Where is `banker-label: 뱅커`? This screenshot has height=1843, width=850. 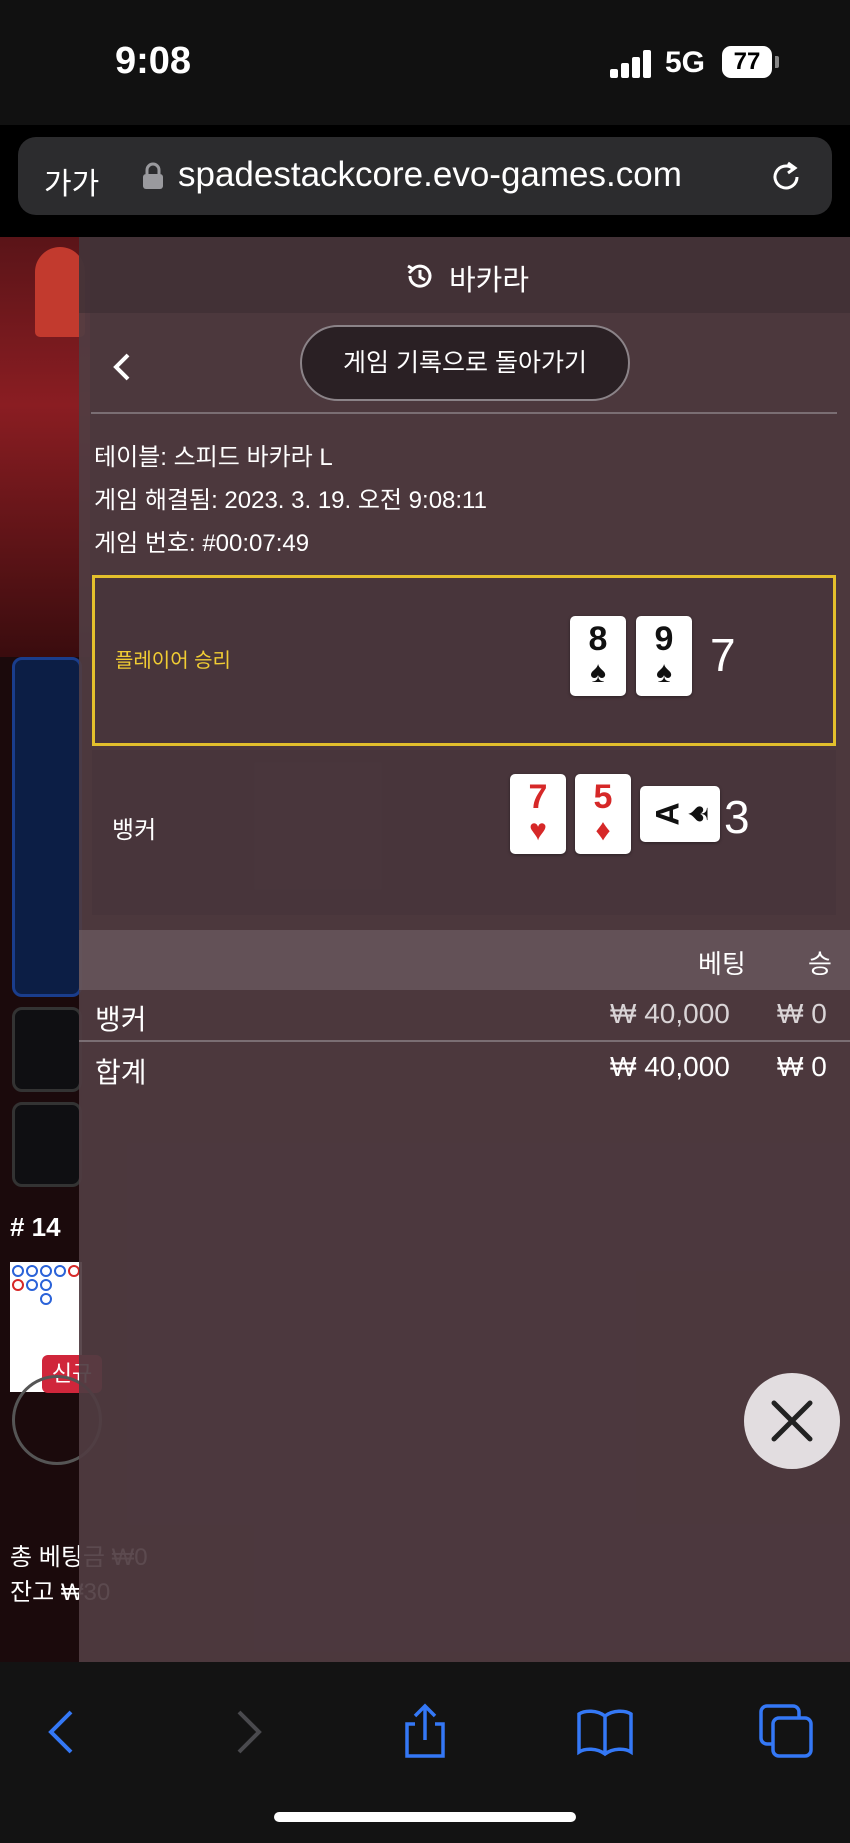
banker-label: 뱅커 is located at coordinates (134, 830).